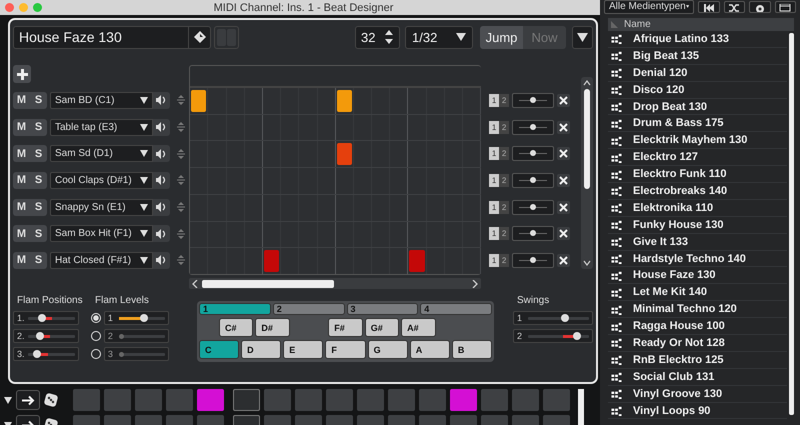 This screenshot has height=425, width=800. I want to click on bank-tab: 3, so click(382, 309).